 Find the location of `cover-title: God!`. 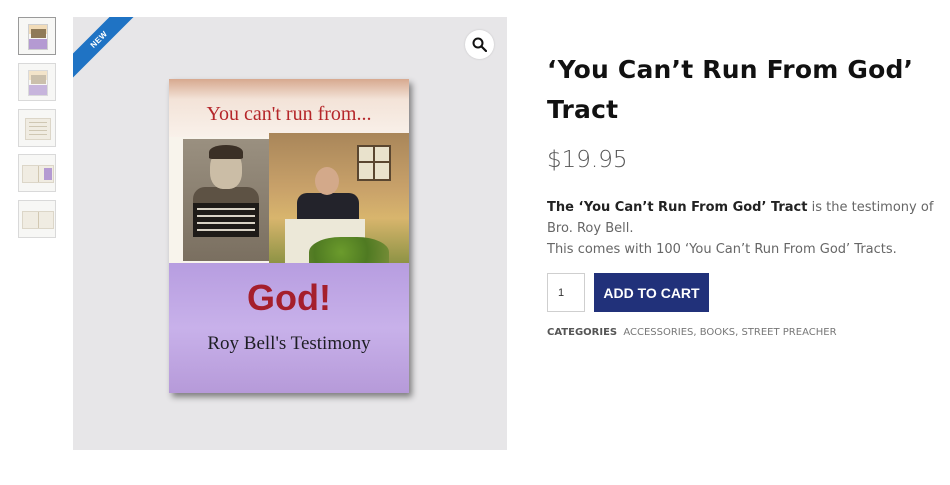

cover-title: God! is located at coordinates (289, 297).